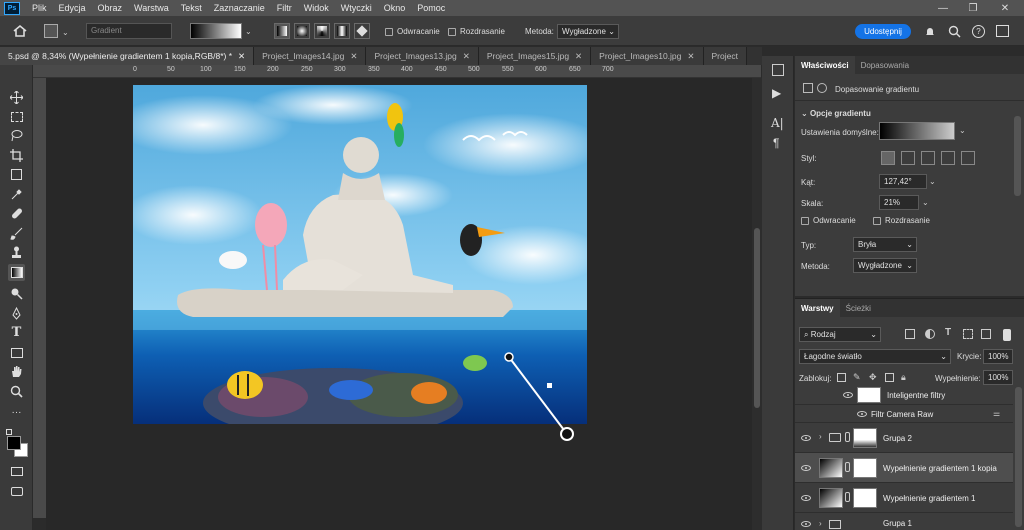 This screenshot has width=1024, height=530. Describe the element at coordinates (904, 395) in the screenshot. I see `layer-row: Inteligentne filtry` at that location.